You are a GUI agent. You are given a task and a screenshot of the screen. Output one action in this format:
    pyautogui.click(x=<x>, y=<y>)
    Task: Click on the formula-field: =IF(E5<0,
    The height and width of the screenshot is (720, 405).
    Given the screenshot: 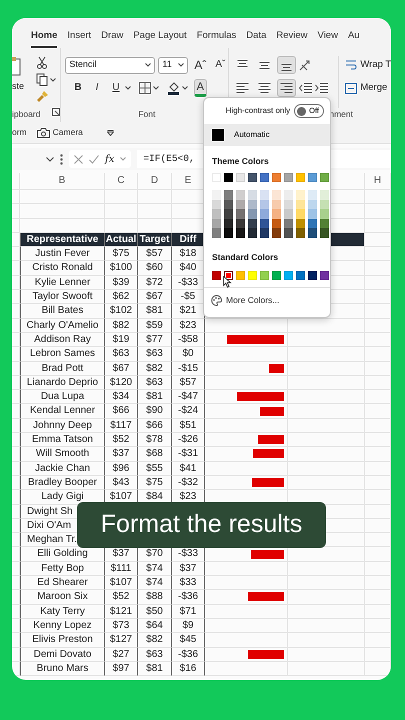 What is the action you would take?
    pyautogui.click(x=169, y=159)
    